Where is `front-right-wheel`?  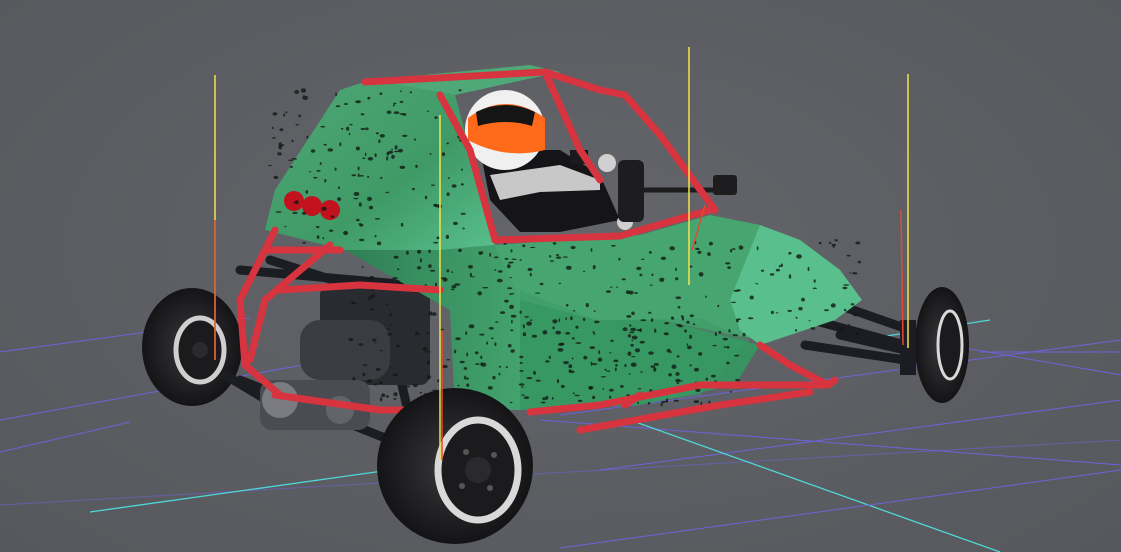 front-right-wheel is located at coordinates (934, 345).